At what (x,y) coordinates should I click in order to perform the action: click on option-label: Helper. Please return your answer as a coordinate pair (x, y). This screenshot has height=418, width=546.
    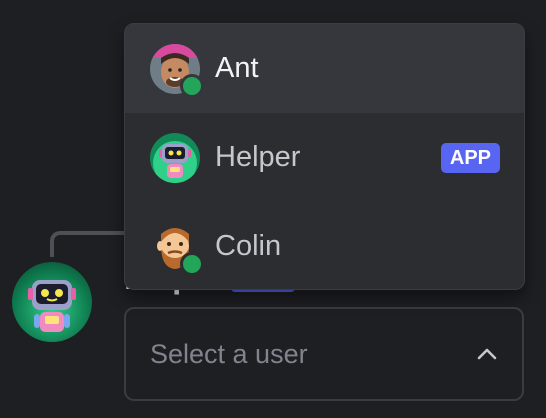
    Looking at the image, I should click on (258, 157).